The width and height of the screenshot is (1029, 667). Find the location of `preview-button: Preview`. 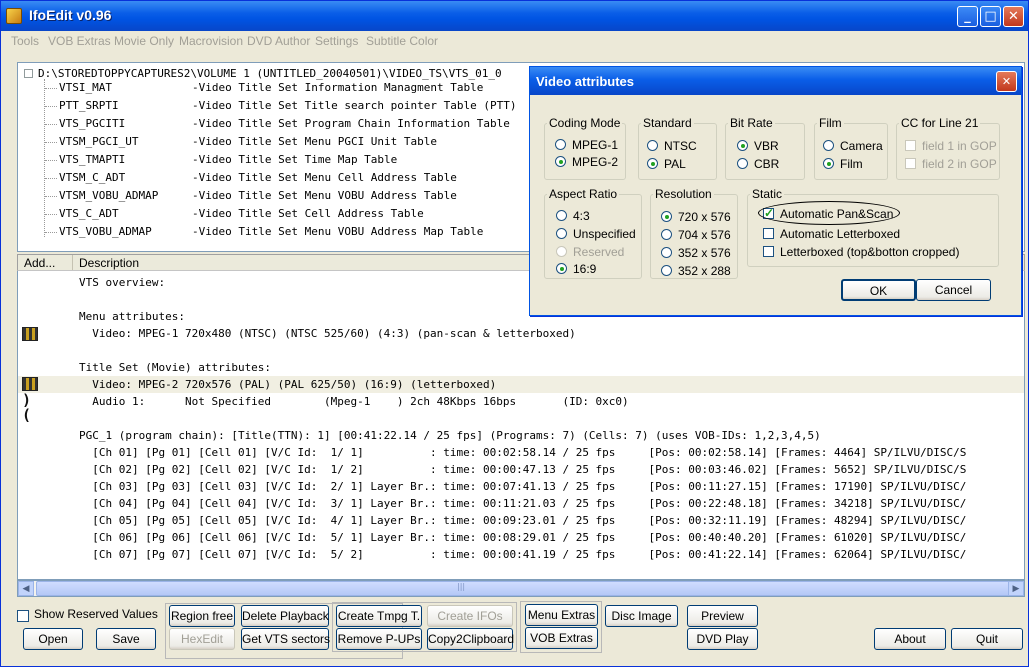

preview-button: Preview is located at coordinates (722, 616).